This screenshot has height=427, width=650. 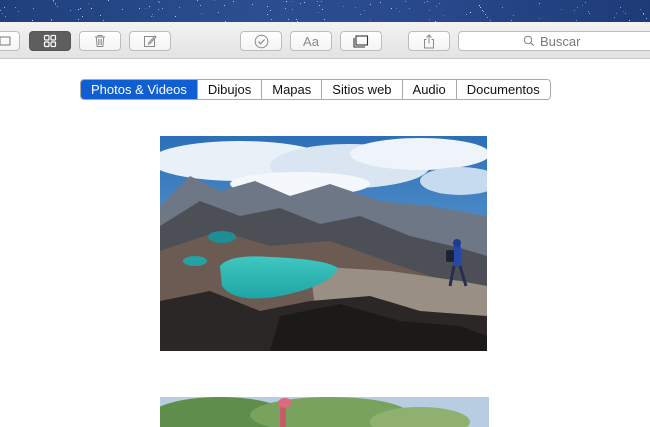 What do you see at coordinates (428, 89) in the screenshot?
I see `tab-audio: Audio` at bounding box center [428, 89].